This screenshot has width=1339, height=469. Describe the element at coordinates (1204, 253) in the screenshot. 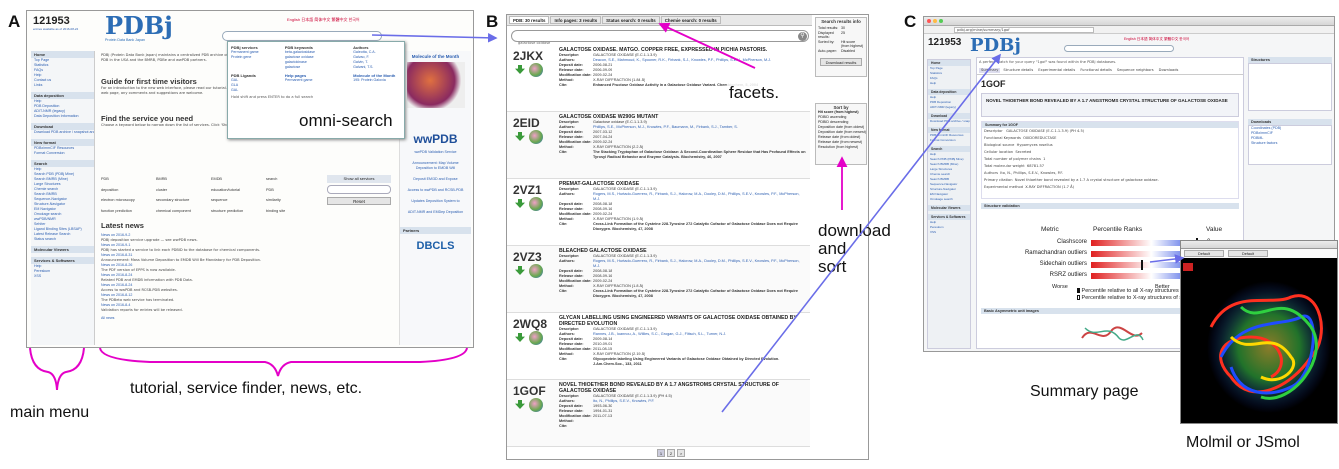

I see `viewer-style-select: Default` at that location.